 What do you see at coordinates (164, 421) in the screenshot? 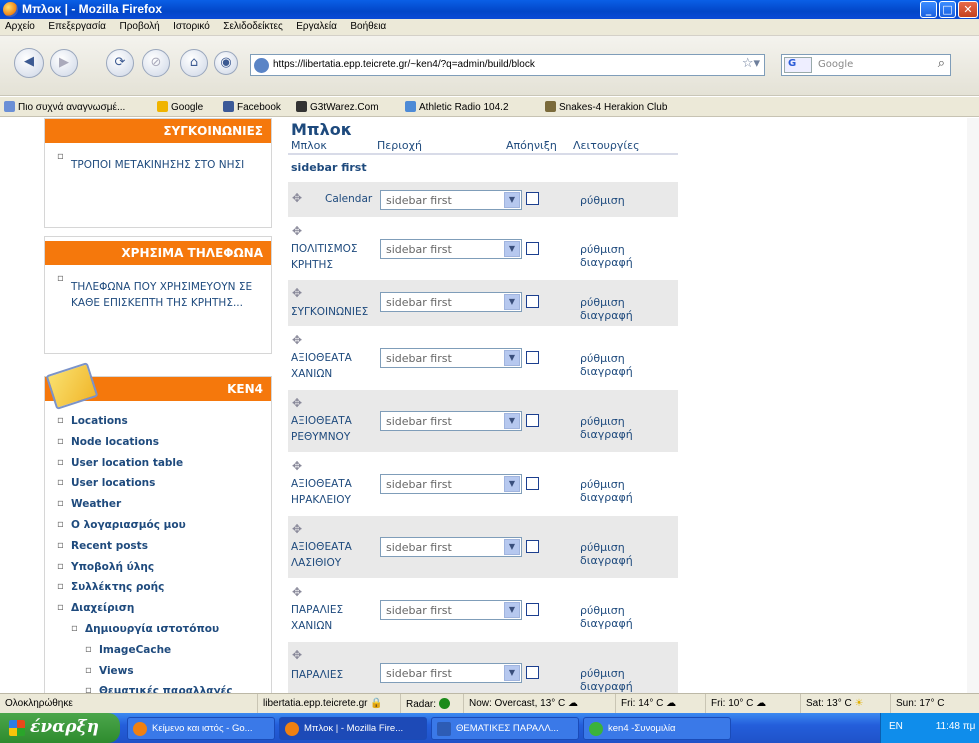
I see `sidebar-item-locations: Locations` at bounding box center [164, 421].